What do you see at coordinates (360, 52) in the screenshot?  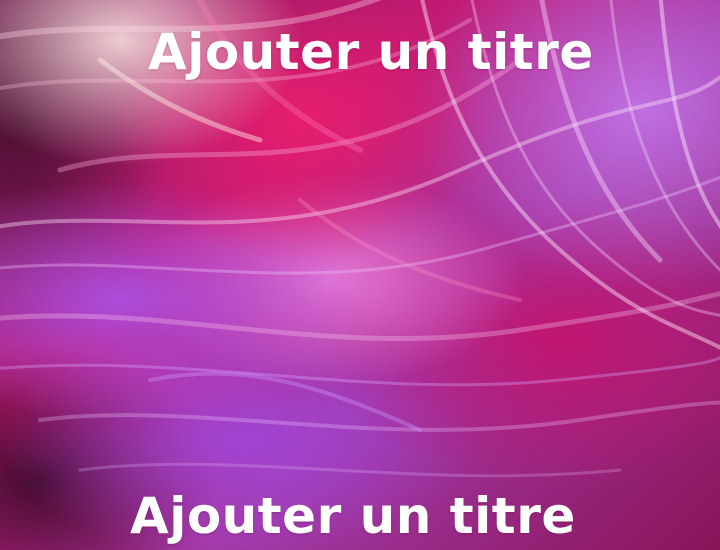 I see `title-text-top: Ajouter un titre` at bounding box center [360, 52].